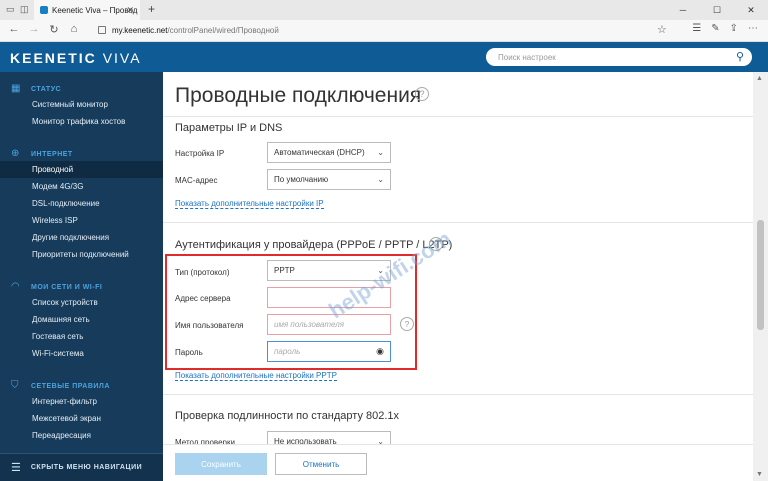 This screenshot has height=481, width=768. I want to click on back-icon: ←, so click(14, 29).